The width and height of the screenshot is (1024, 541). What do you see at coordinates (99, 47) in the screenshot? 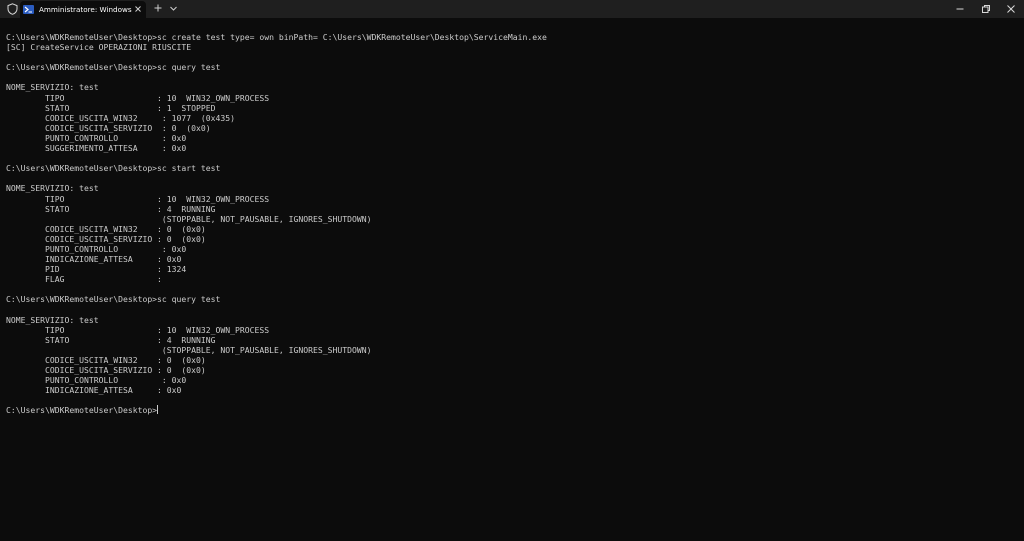
I see `terminal-line-text: [SC] CreateService OPERAZIONI RIUSCITE` at bounding box center [99, 47].